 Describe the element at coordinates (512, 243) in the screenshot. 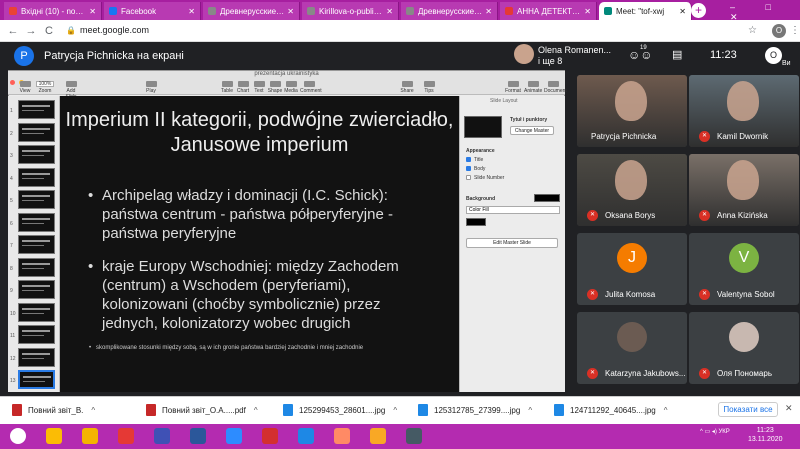

I see `edit-master-slide-button: Edit Master Slide` at that location.